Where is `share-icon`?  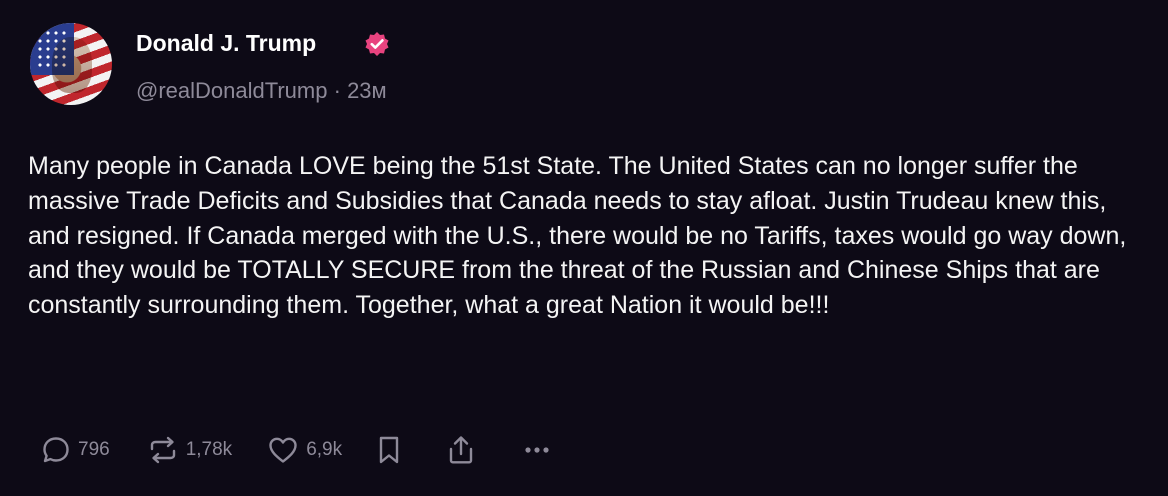 share-icon is located at coordinates (461, 450).